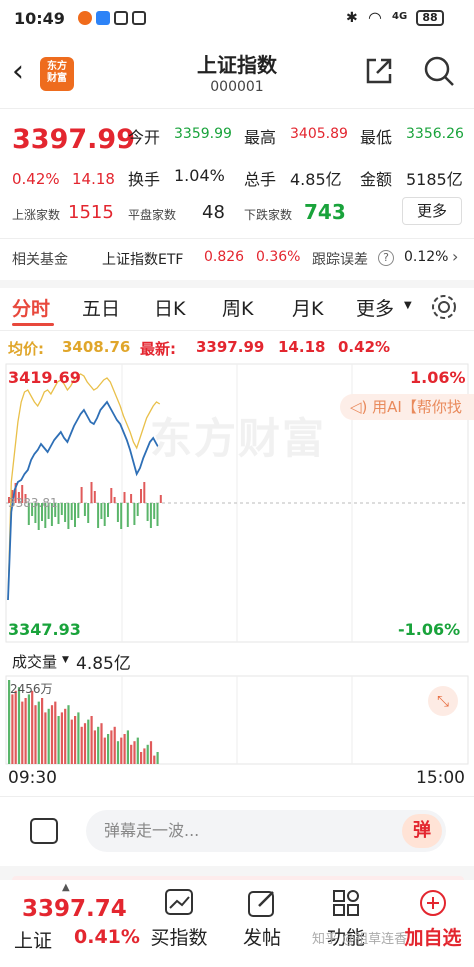  I want to click on ai-tip: ◁) 用AI【帮你找, so click(407, 407).